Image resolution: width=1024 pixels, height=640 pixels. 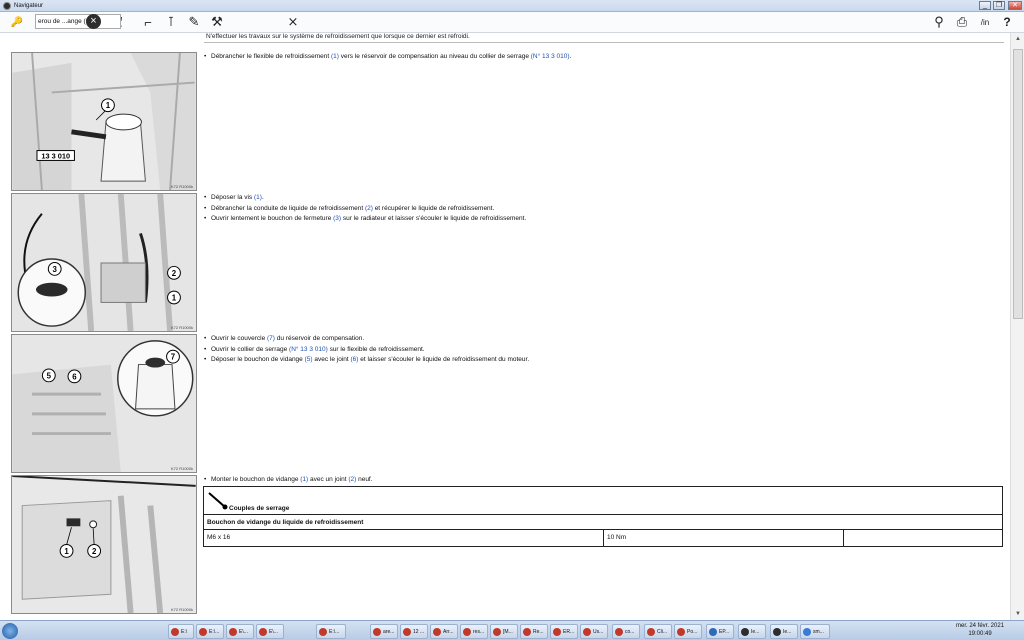 I want to click on key-tool-icon: 🔑, so click(x=17, y=22).